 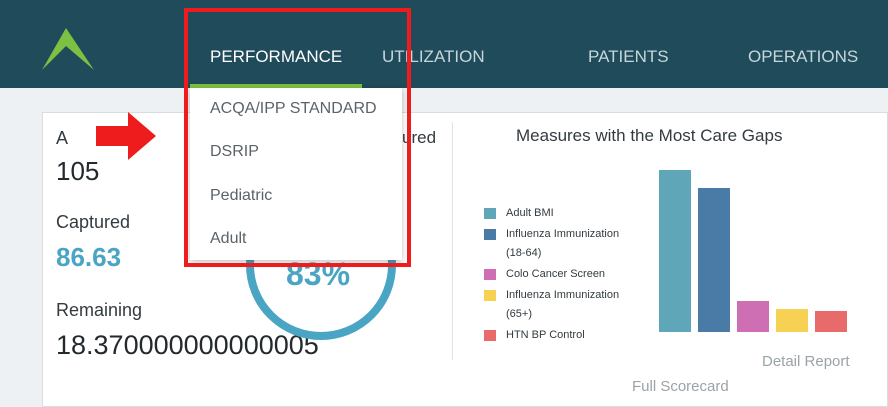 What do you see at coordinates (649, 135) in the screenshot?
I see `chart-title: Measures with the Most Care Gaps` at bounding box center [649, 135].